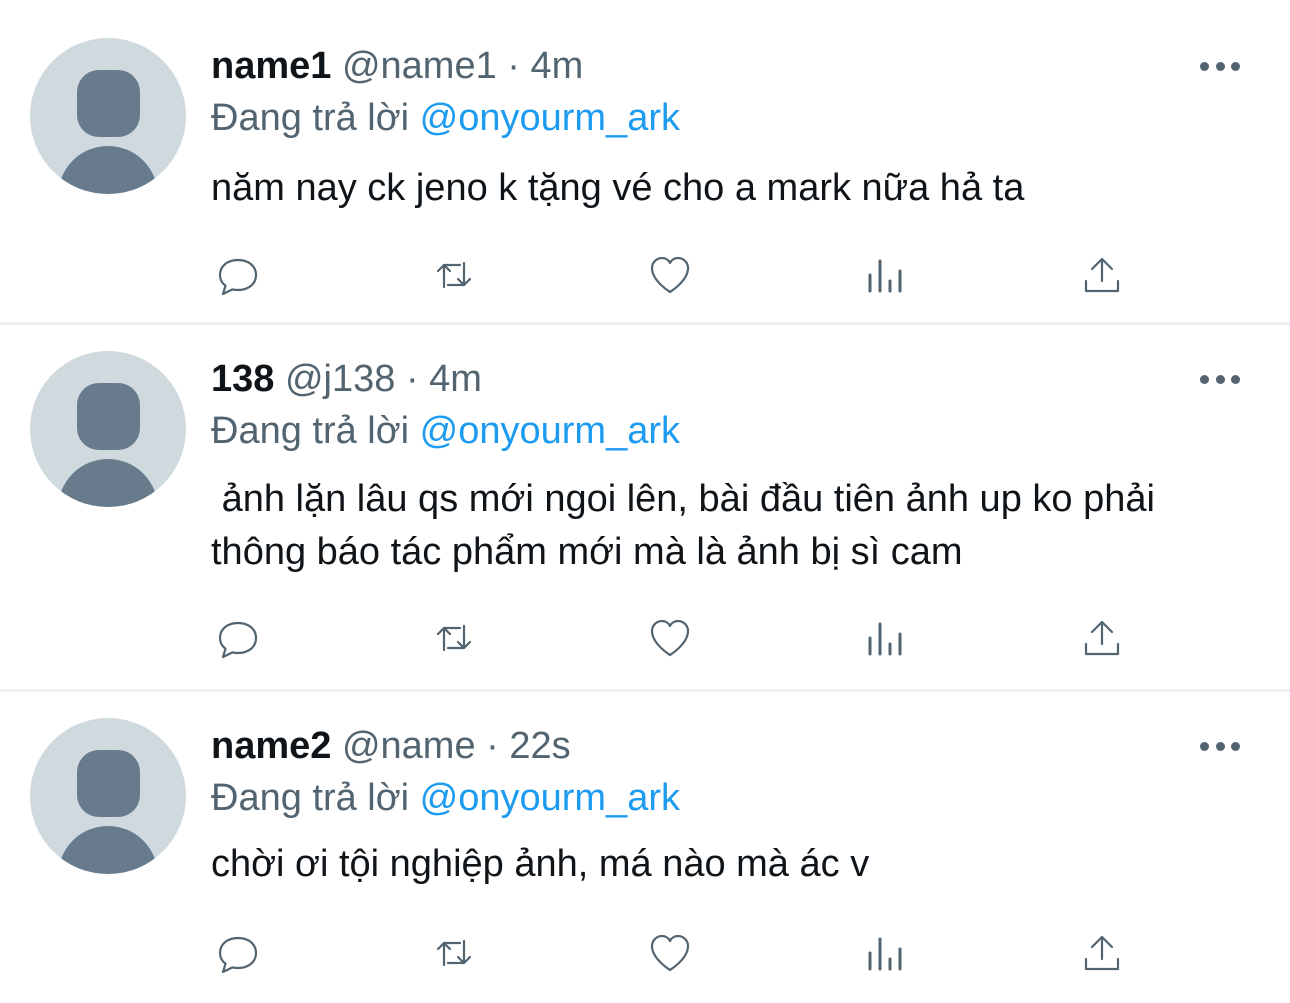 The height and width of the screenshot is (1003, 1290). Describe the element at coordinates (242, 379) in the screenshot. I see `display-name: 138` at that location.